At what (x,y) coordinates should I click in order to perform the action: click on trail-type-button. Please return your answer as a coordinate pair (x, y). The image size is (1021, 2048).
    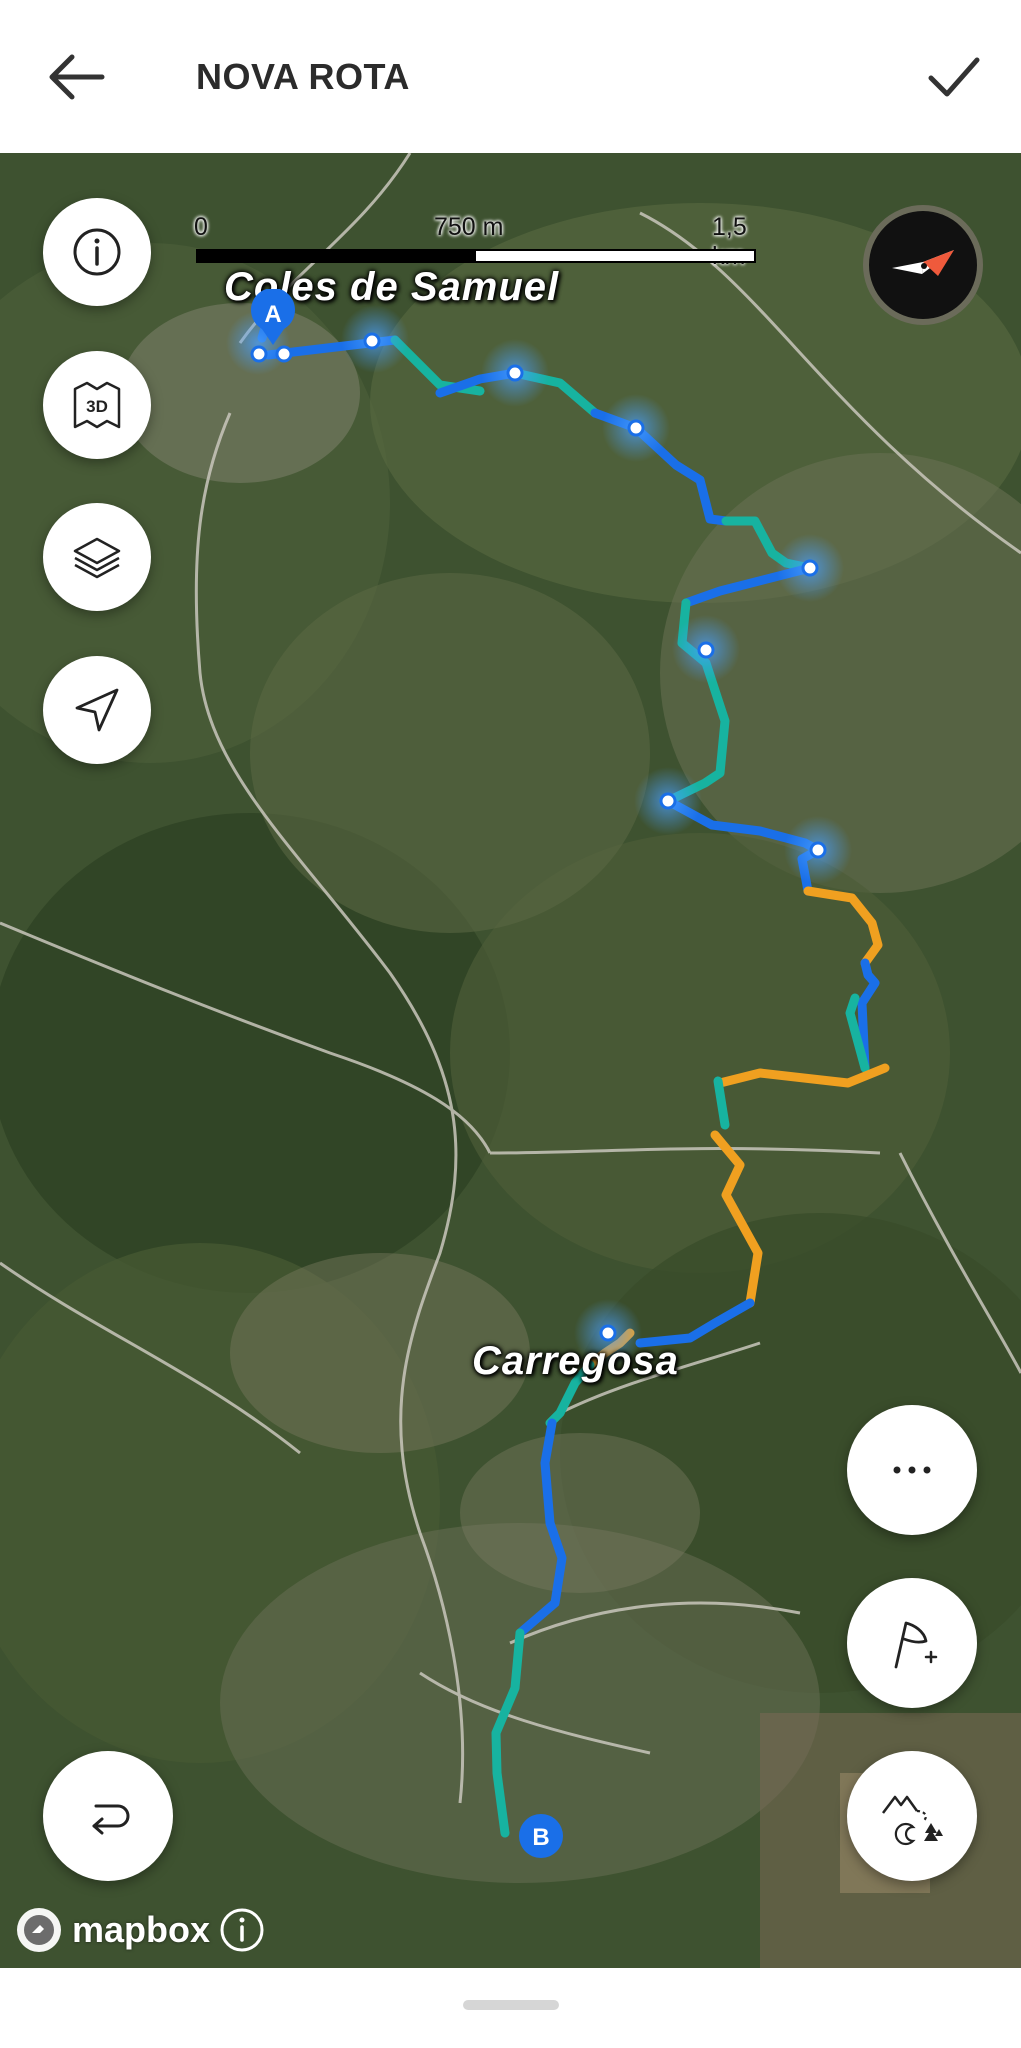
    Looking at the image, I should click on (912, 1816).